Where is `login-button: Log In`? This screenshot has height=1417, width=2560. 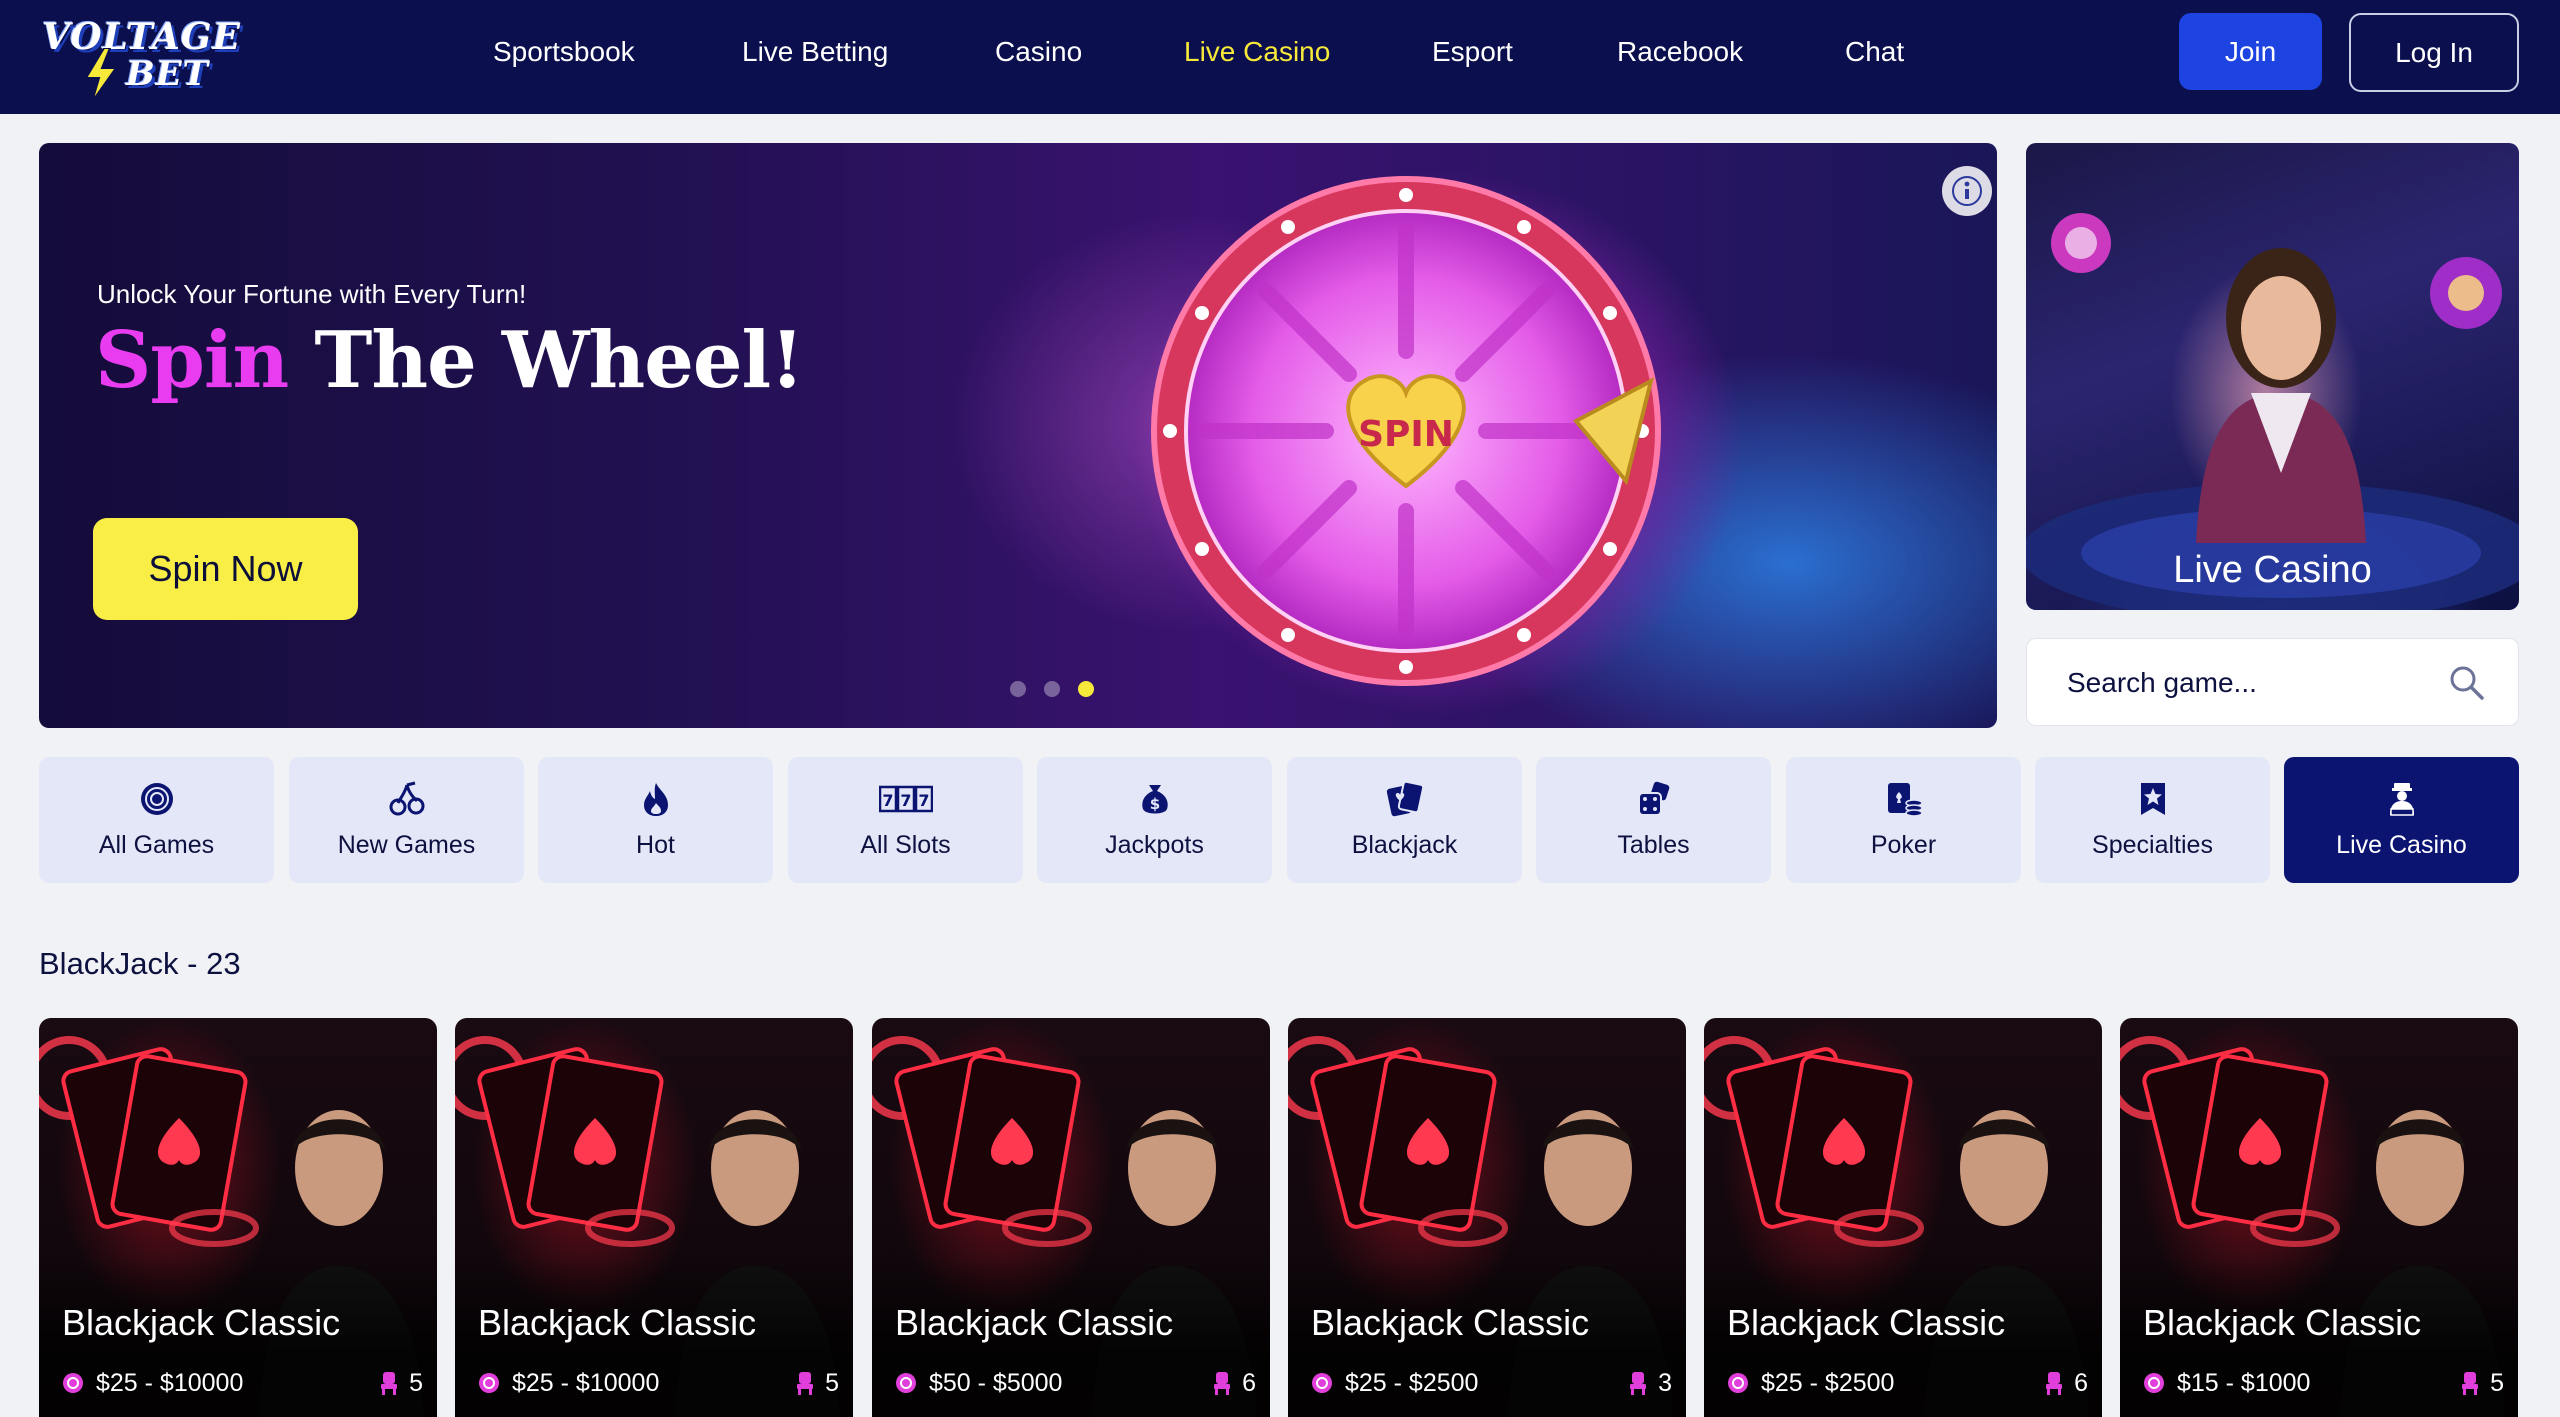
login-button: Log In is located at coordinates (2434, 52).